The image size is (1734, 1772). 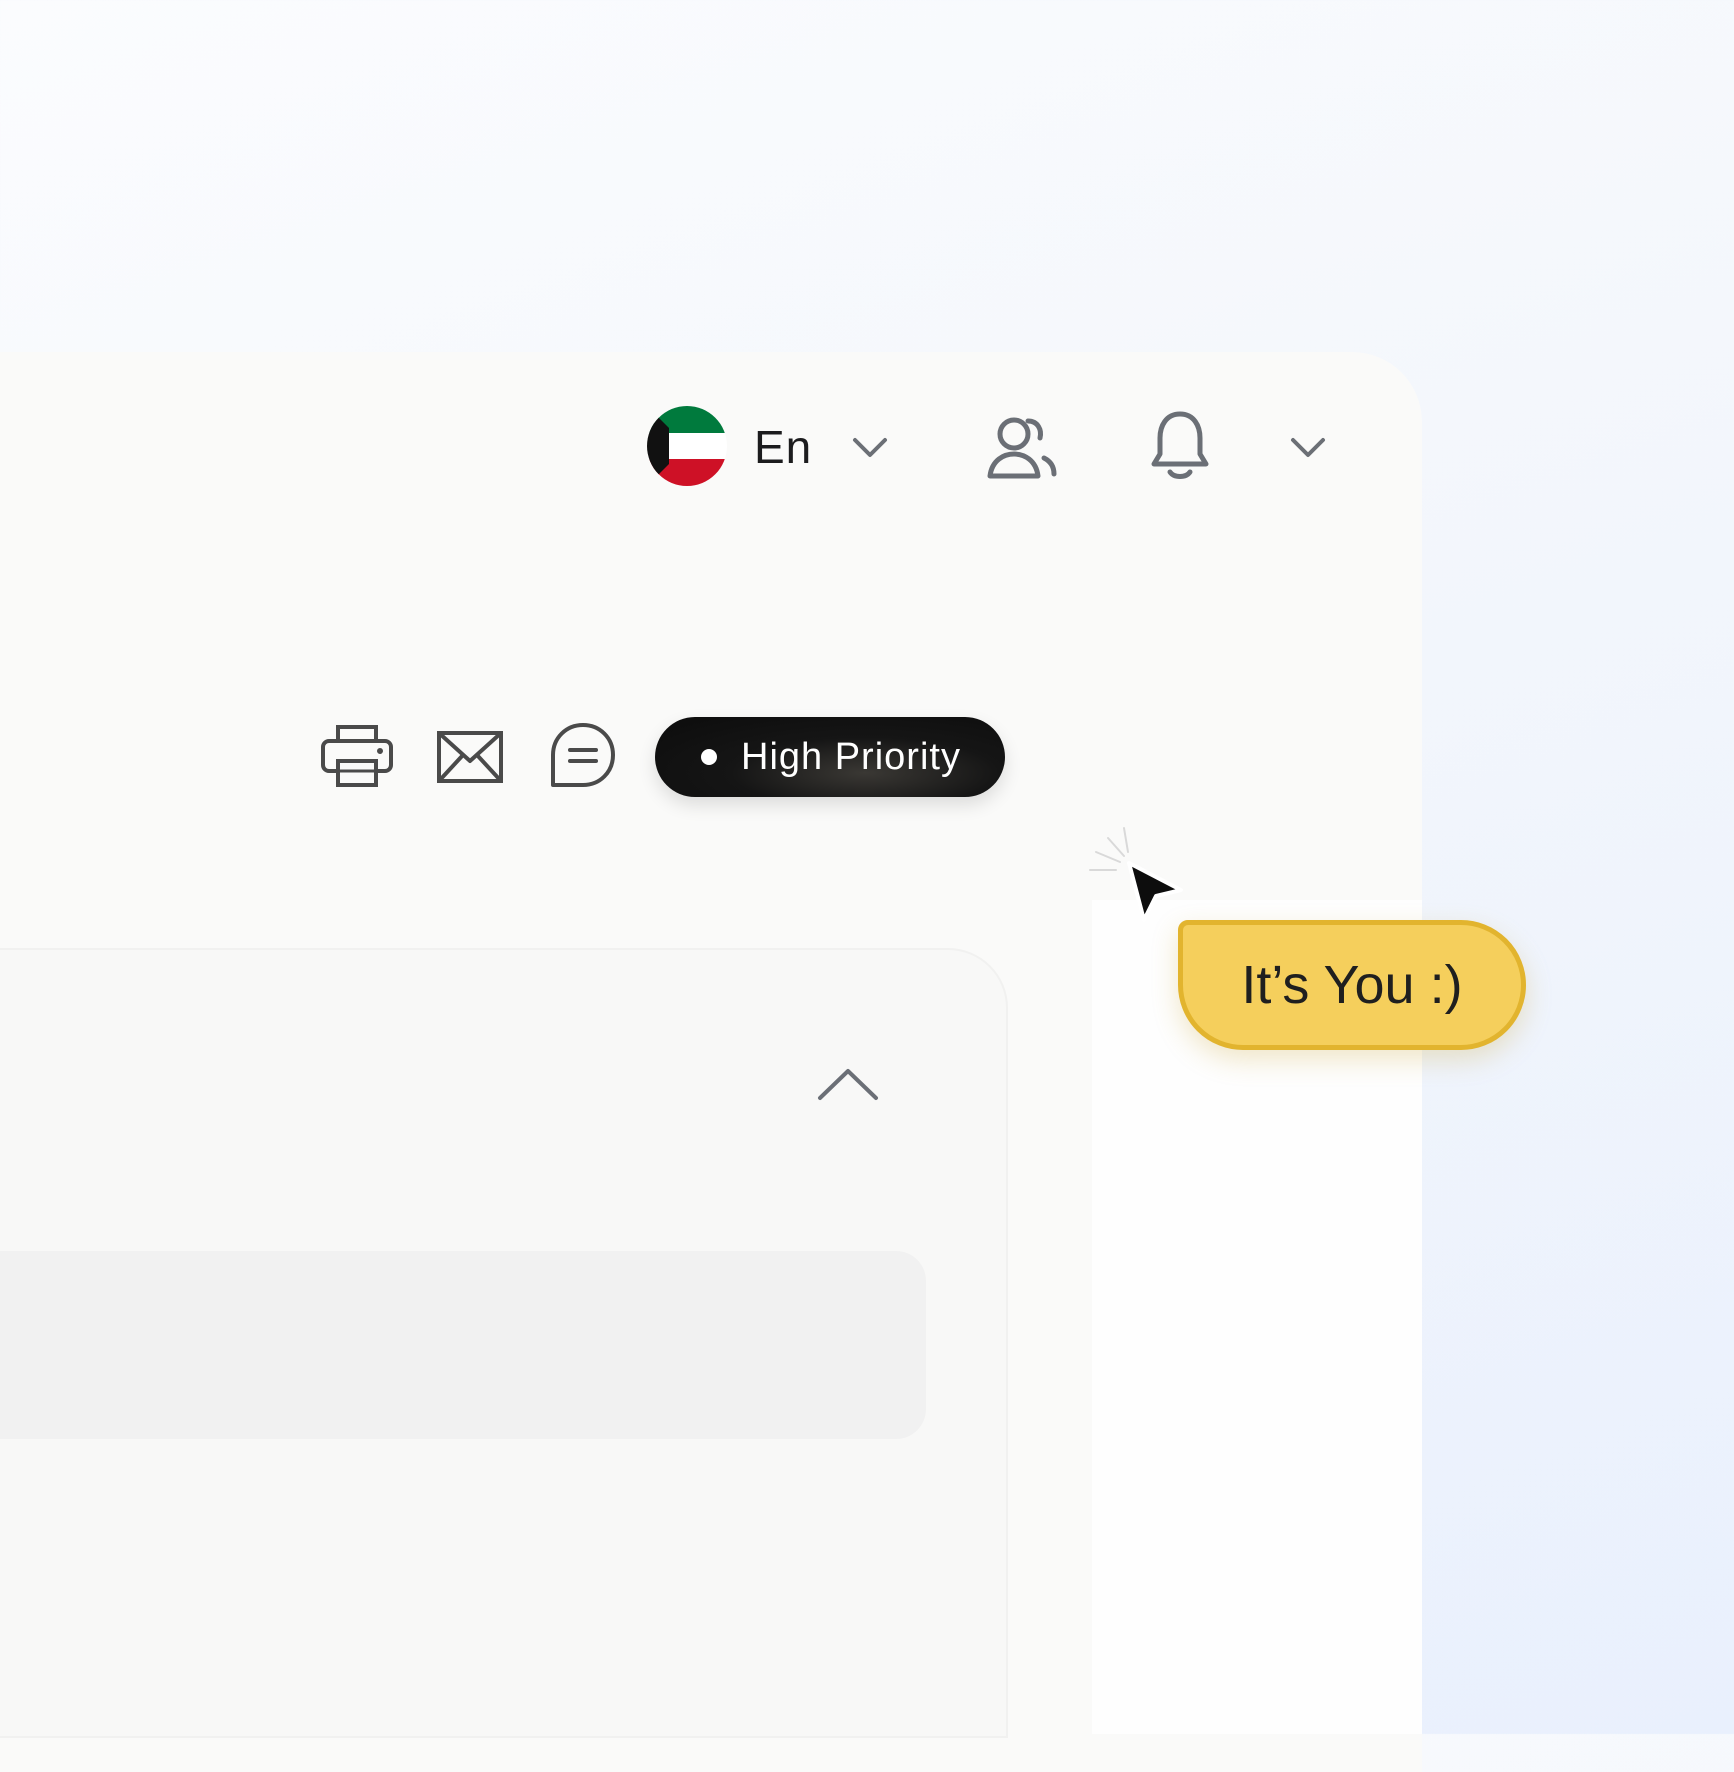 What do you see at coordinates (1180, 446) in the screenshot?
I see `bell-icon` at bounding box center [1180, 446].